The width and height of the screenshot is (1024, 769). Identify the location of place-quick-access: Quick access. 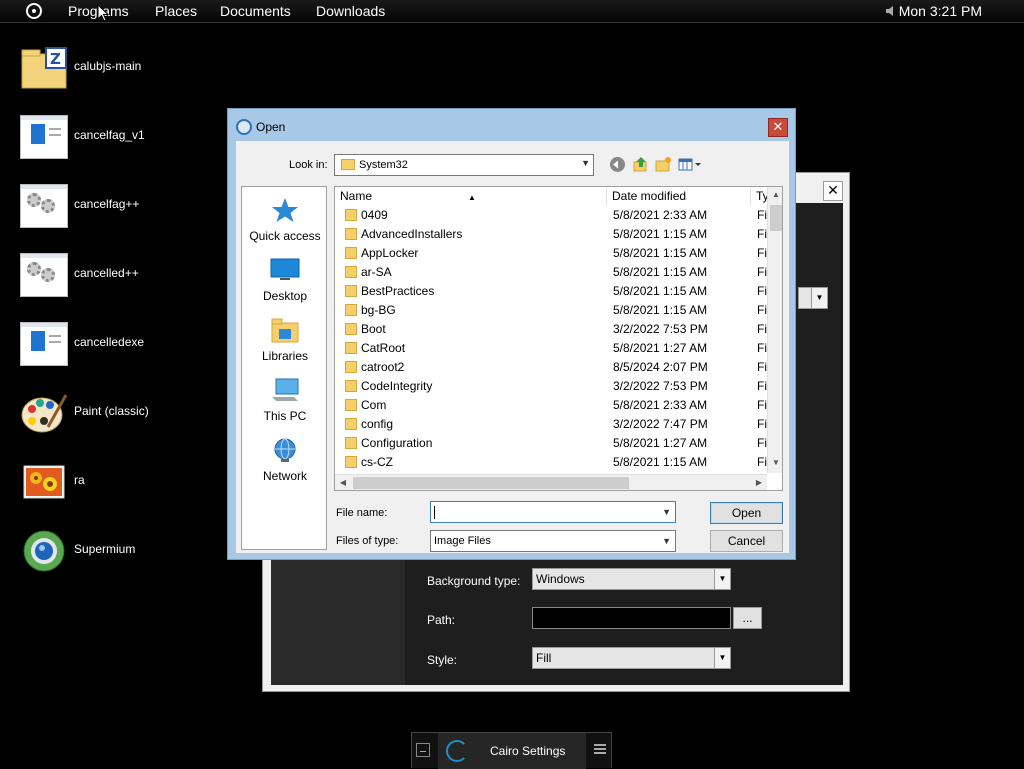
(285, 221).